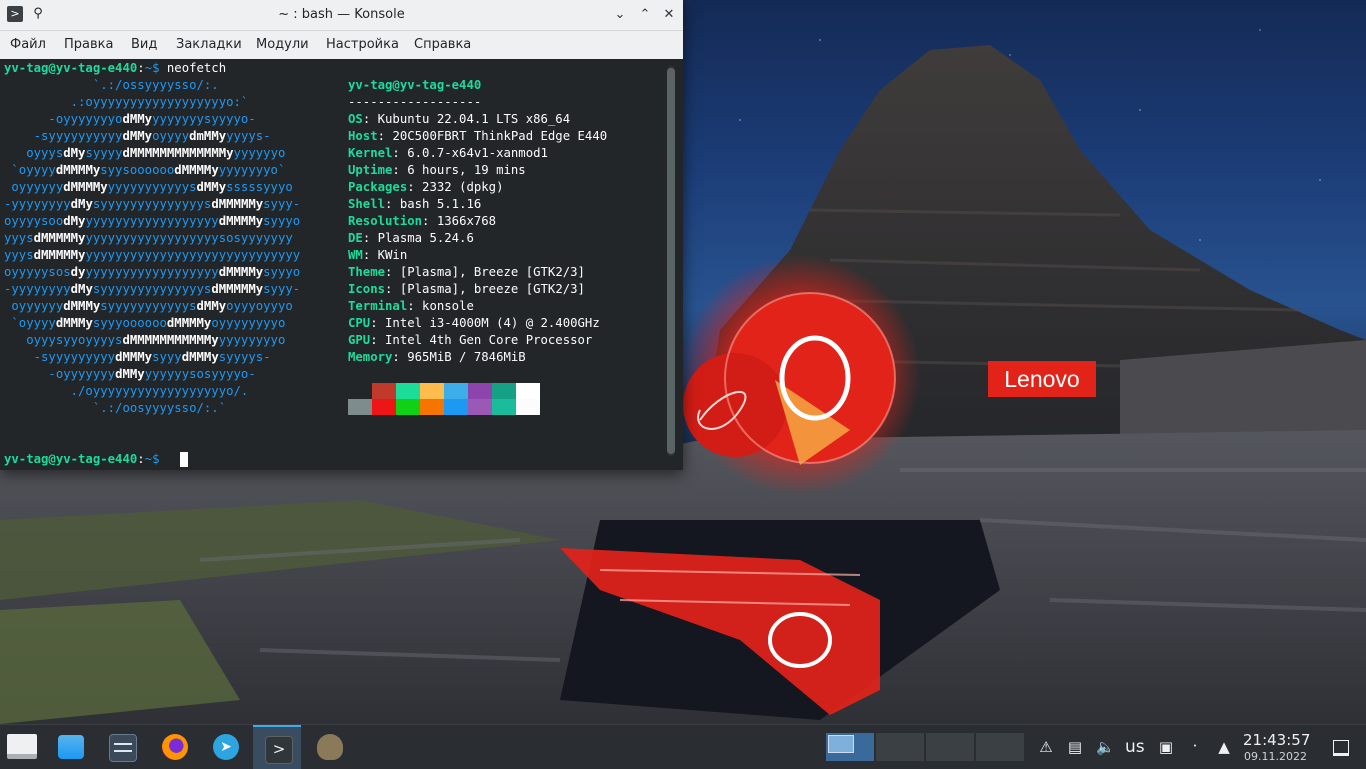 The image size is (1366, 769). What do you see at coordinates (193, 255) in the screenshot?
I see `ascii-art-segment: yyyyyyyyyyyyyyyyyyyyyyyyyyyyy` at bounding box center [193, 255].